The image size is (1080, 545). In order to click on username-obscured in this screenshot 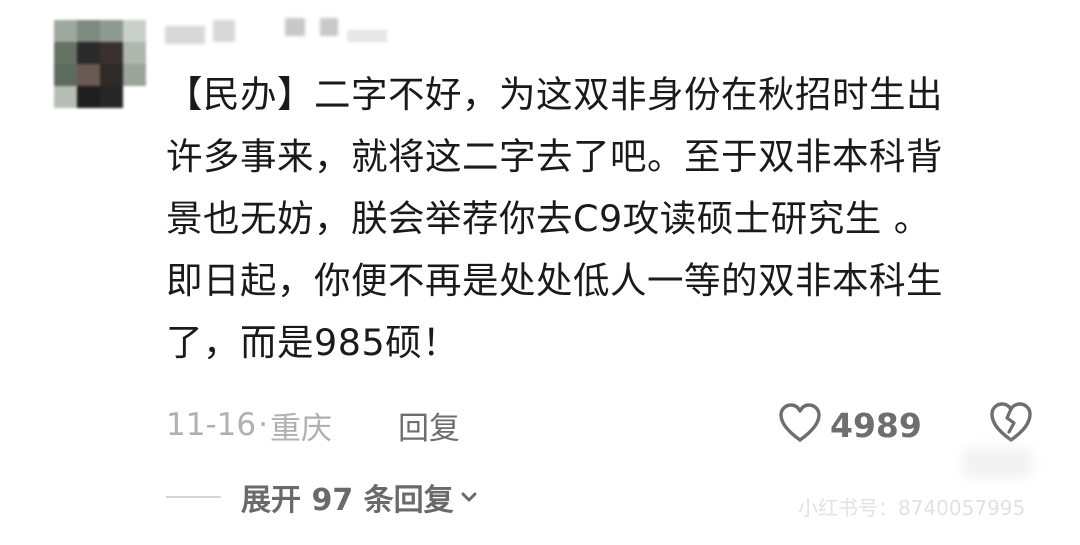, I will do `click(280, 31)`.